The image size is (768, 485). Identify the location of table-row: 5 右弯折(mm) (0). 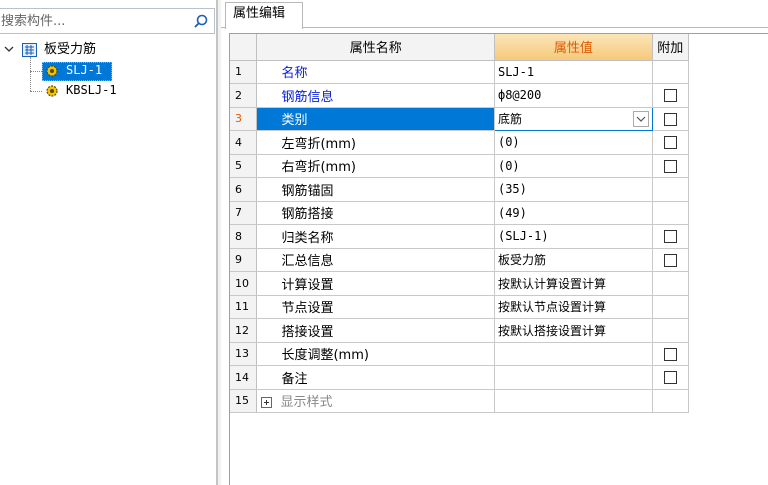
(499, 166).